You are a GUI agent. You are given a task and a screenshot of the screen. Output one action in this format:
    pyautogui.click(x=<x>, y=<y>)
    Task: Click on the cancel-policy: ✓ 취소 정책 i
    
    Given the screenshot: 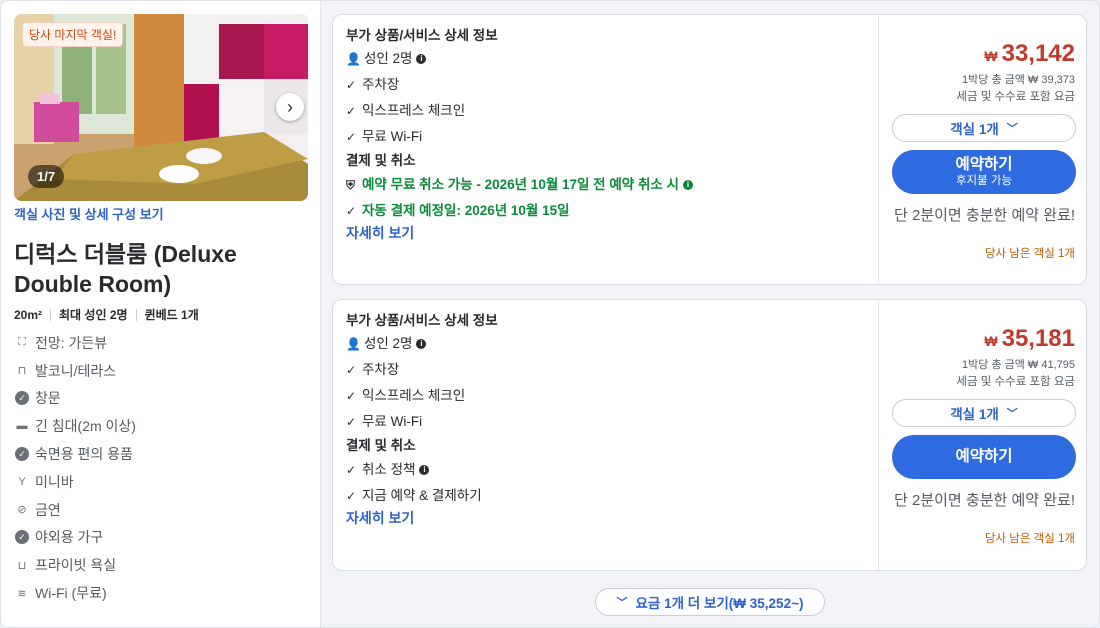 What is the action you would take?
    pyautogui.click(x=608, y=470)
    